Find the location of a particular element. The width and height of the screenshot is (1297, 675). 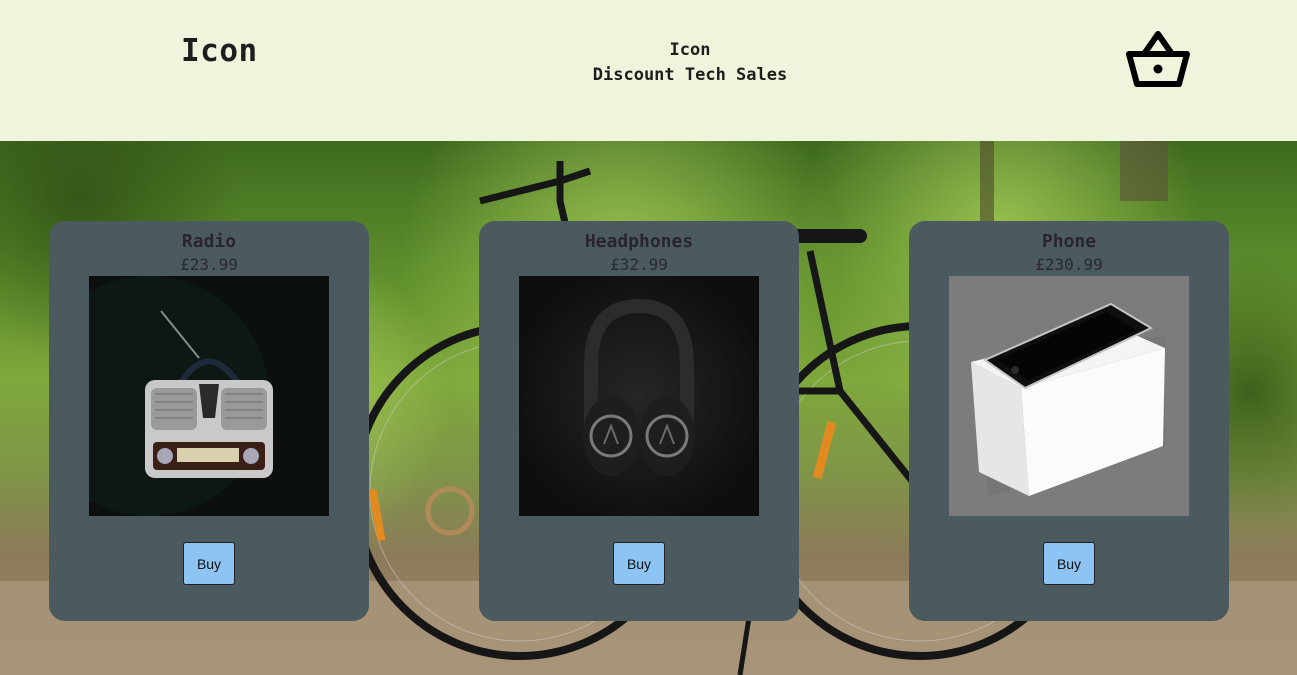

tagline-subtitle: Discount Tech Sales is located at coordinates (690, 75).